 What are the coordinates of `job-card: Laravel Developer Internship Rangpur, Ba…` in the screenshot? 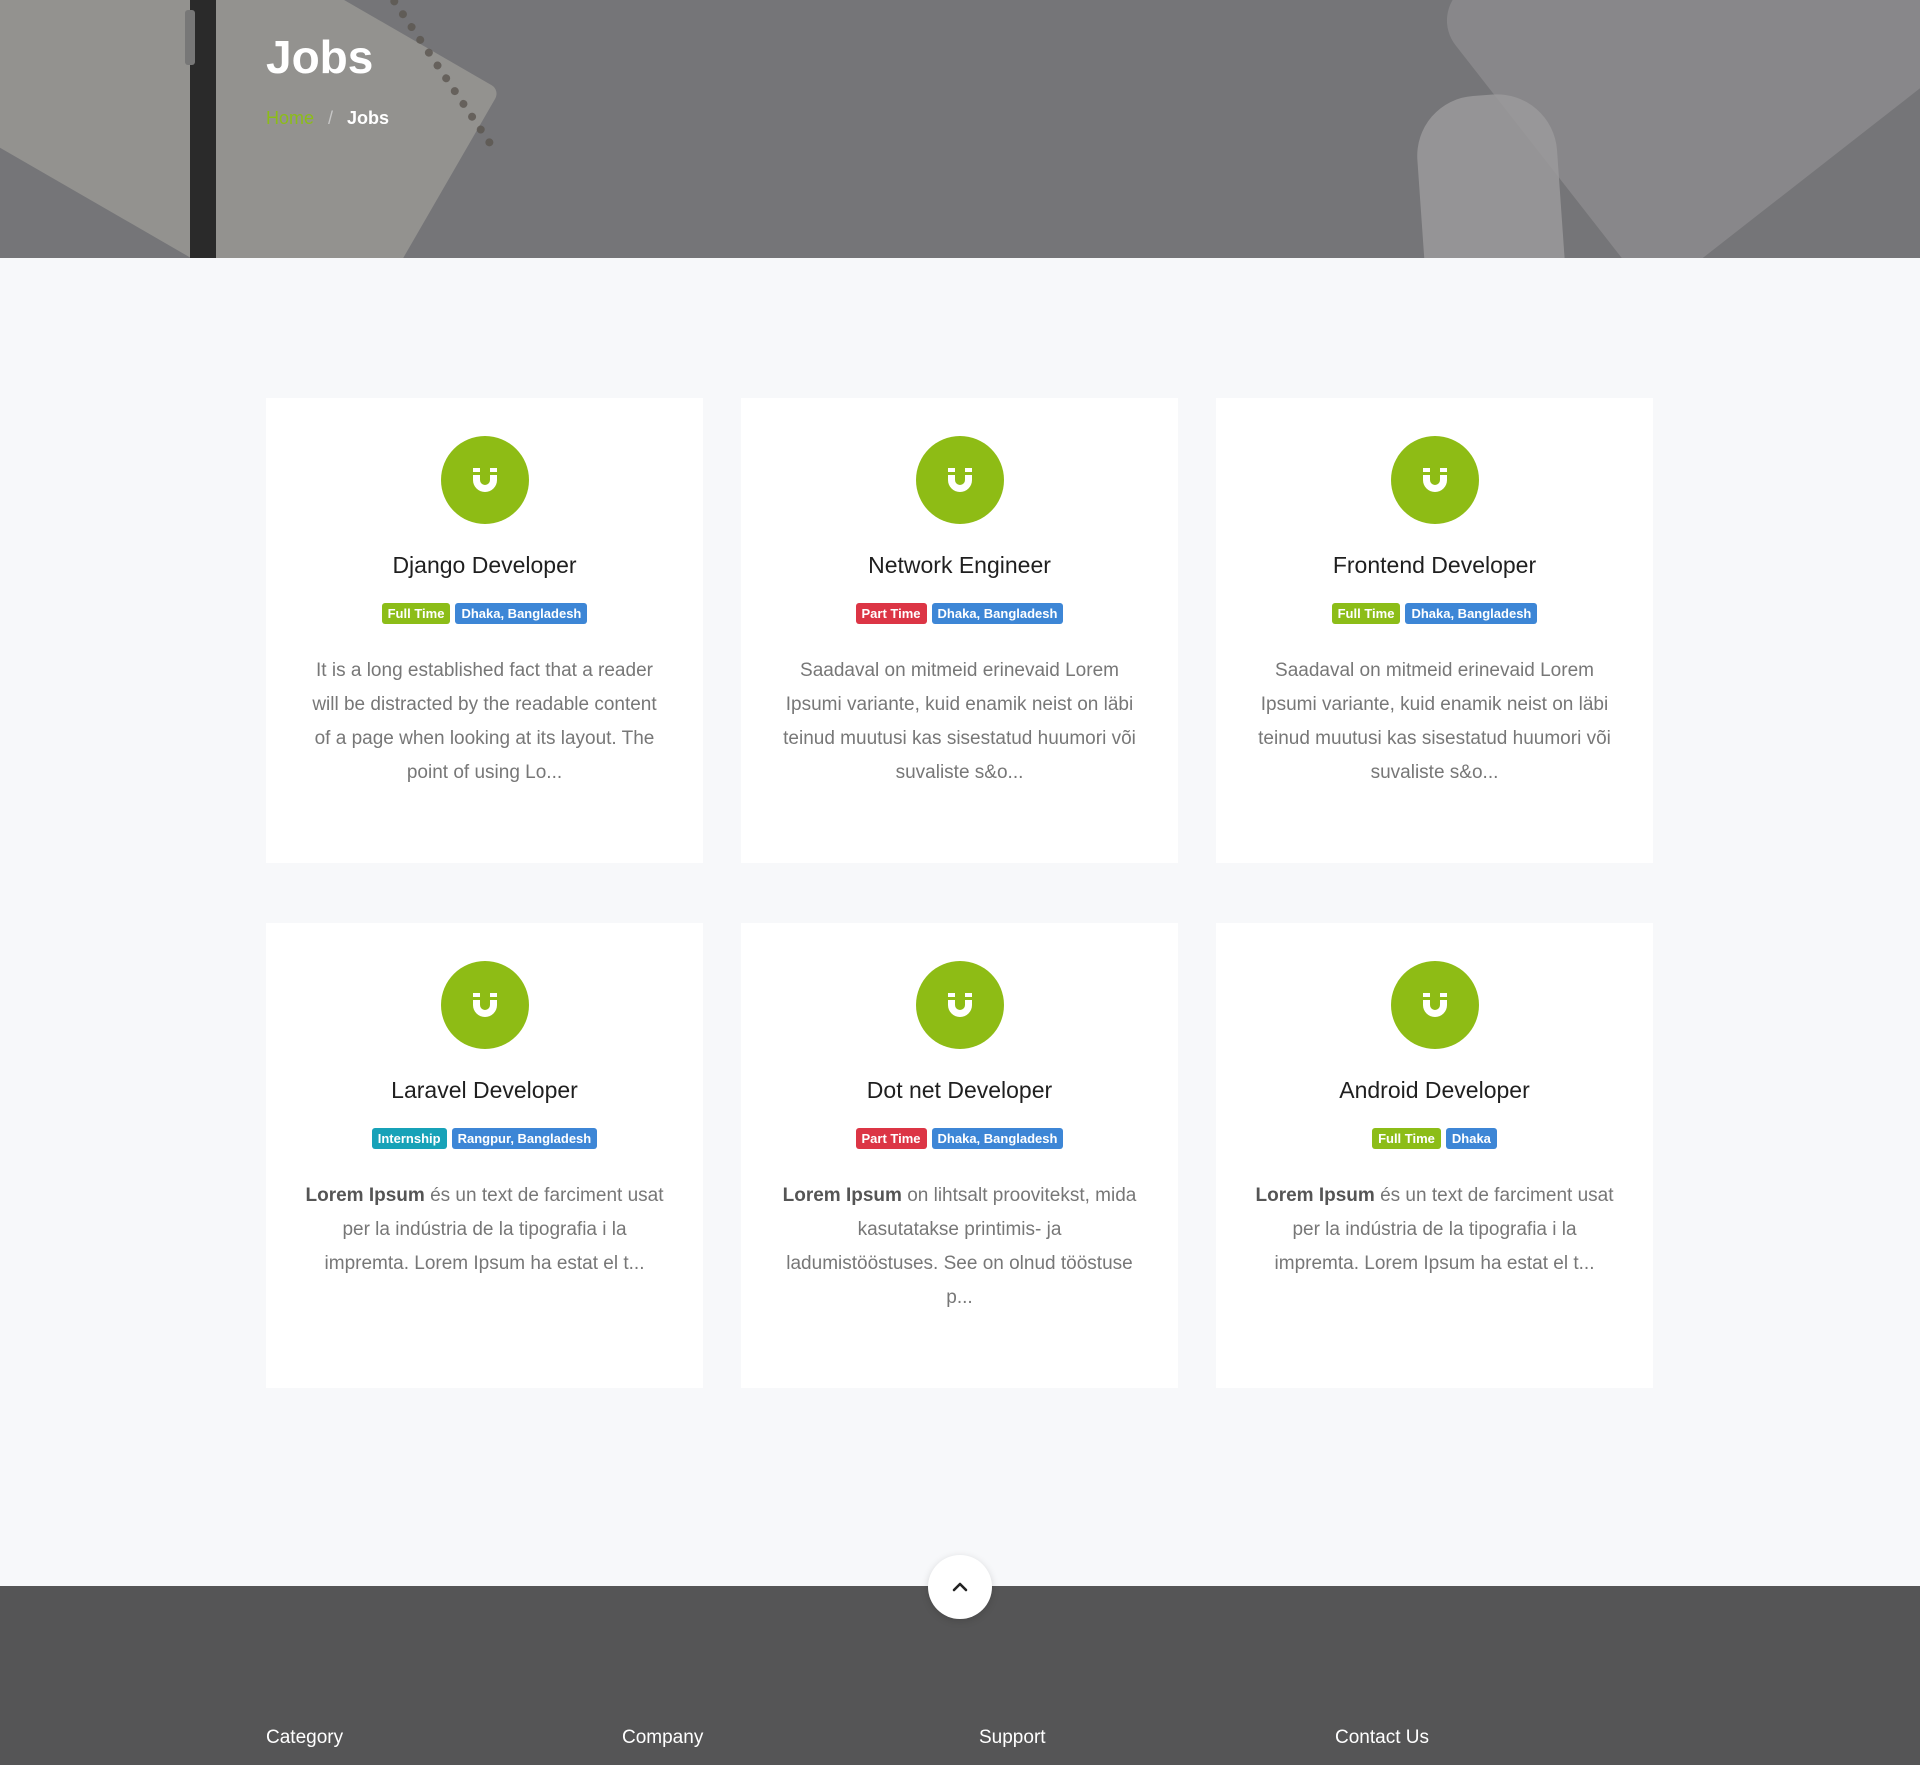 It's located at (484, 1155).